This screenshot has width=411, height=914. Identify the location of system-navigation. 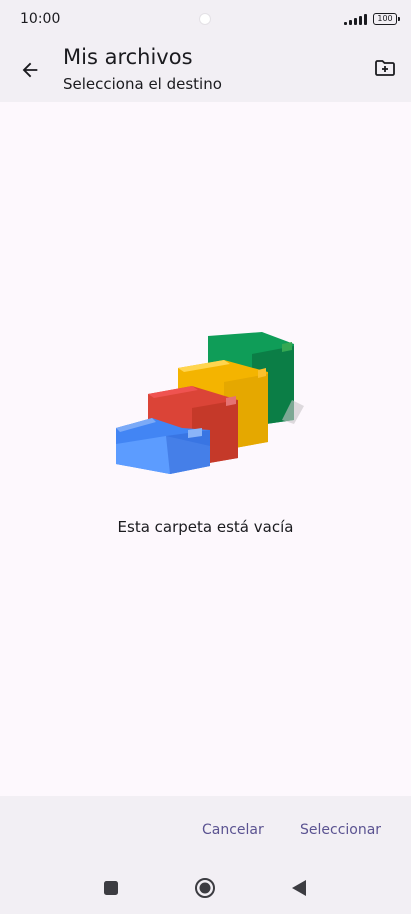
(205, 888).